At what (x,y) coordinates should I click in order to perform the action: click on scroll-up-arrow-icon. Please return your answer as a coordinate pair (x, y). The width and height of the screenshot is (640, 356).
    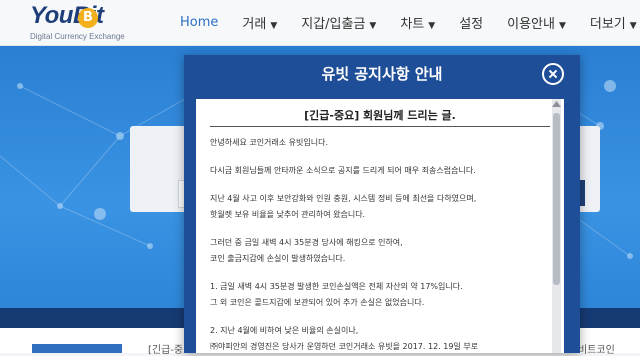
    Looking at the image, I should click on (556, 104).